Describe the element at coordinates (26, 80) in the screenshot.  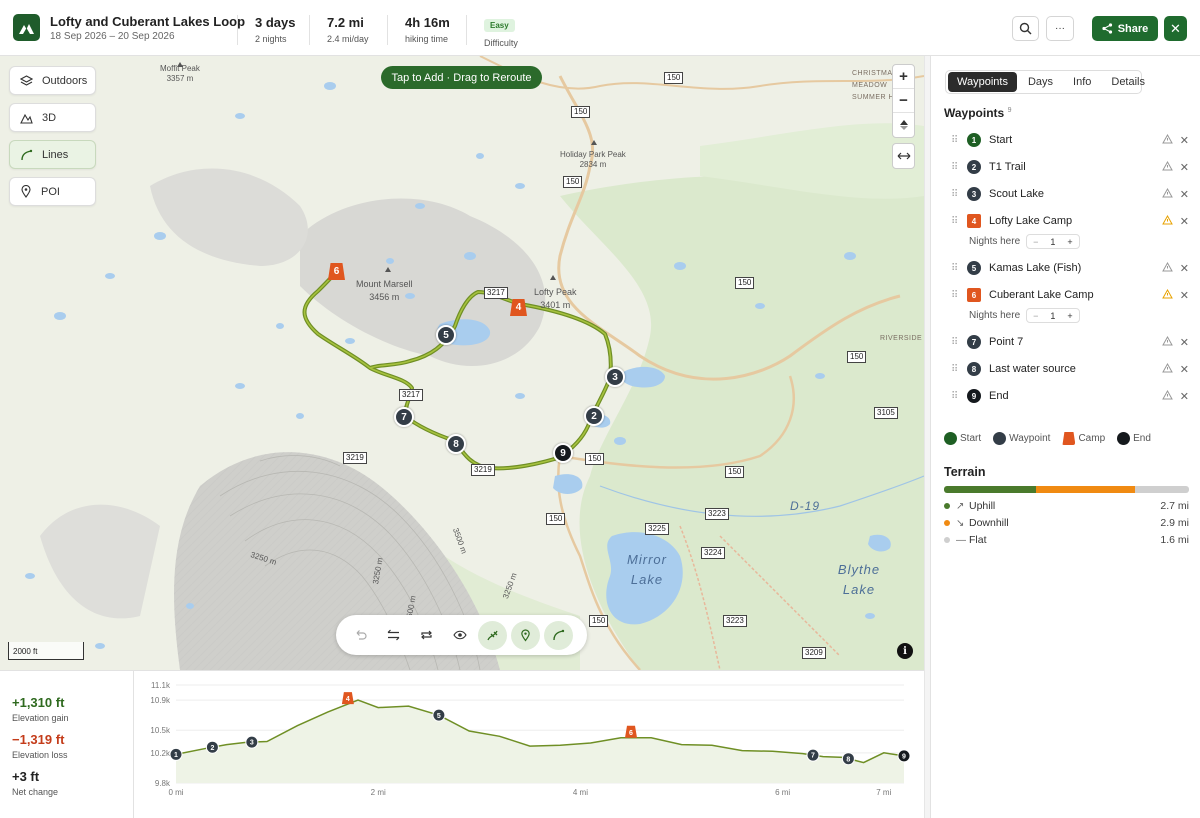
I see `layers-icon` at that location.